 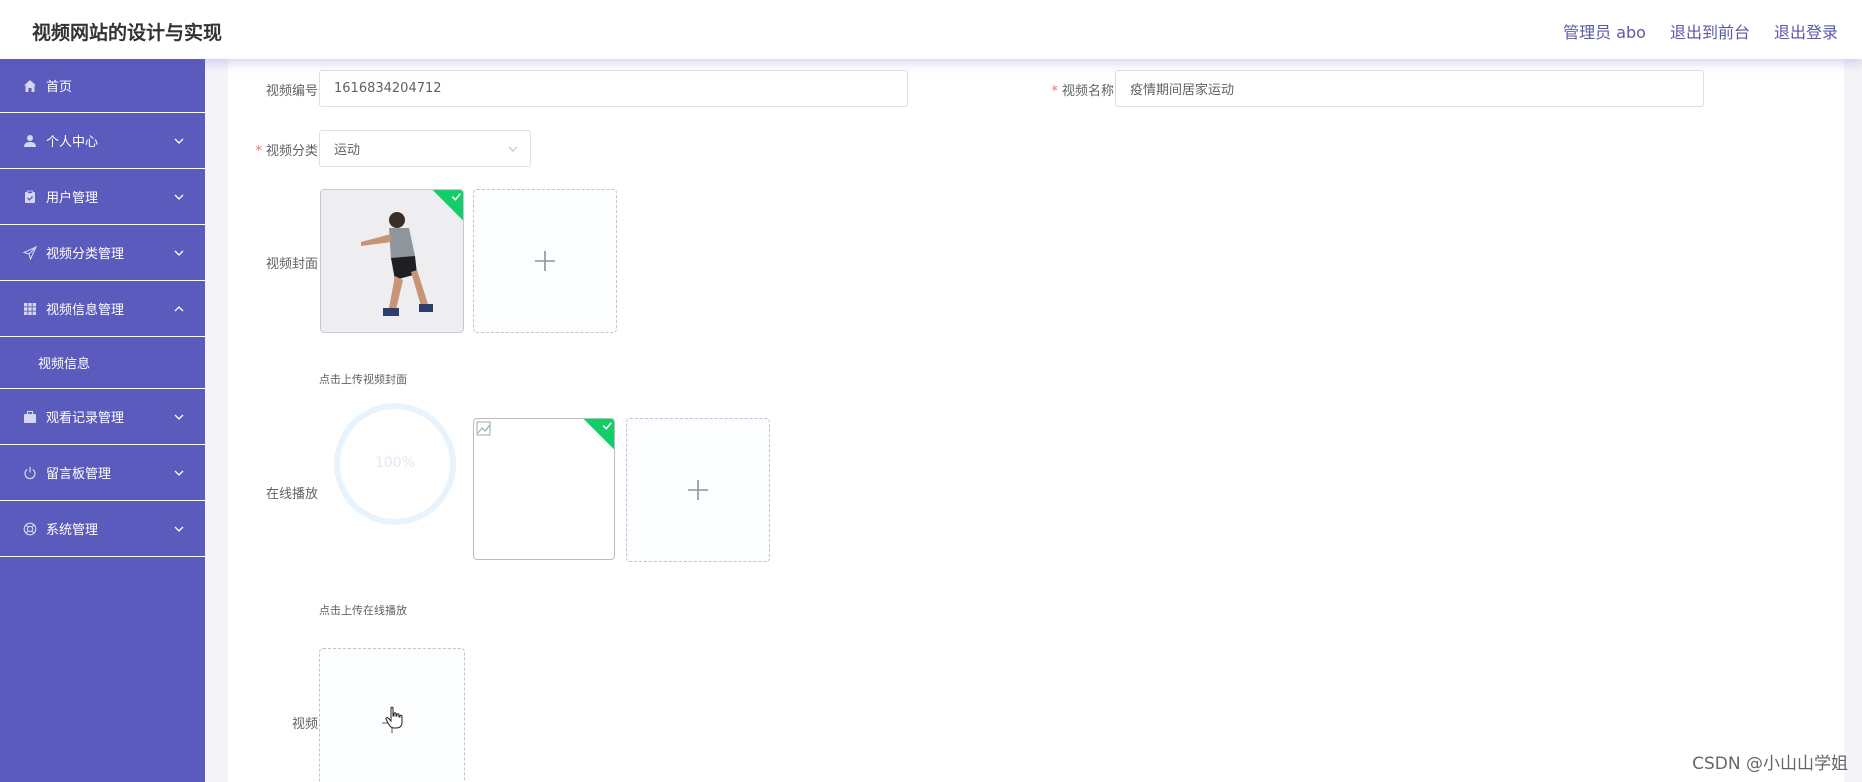 I want to click on sidebar-item-label: 个人中心, so click(x=72, y=142).